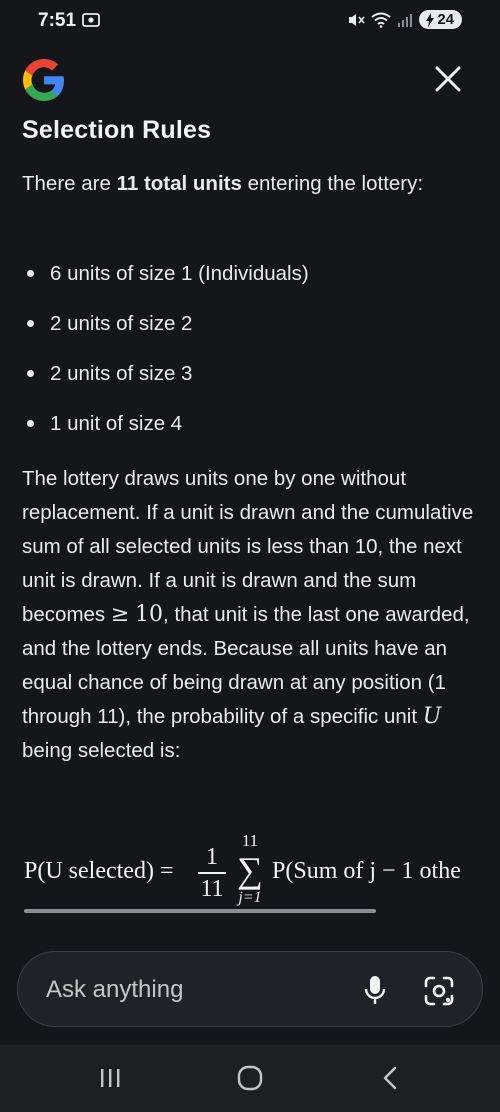 Image resolution: width=500 pixels, height=1112 pixels. I want to click on para-text-3: being selected is:, so click(101, 750).